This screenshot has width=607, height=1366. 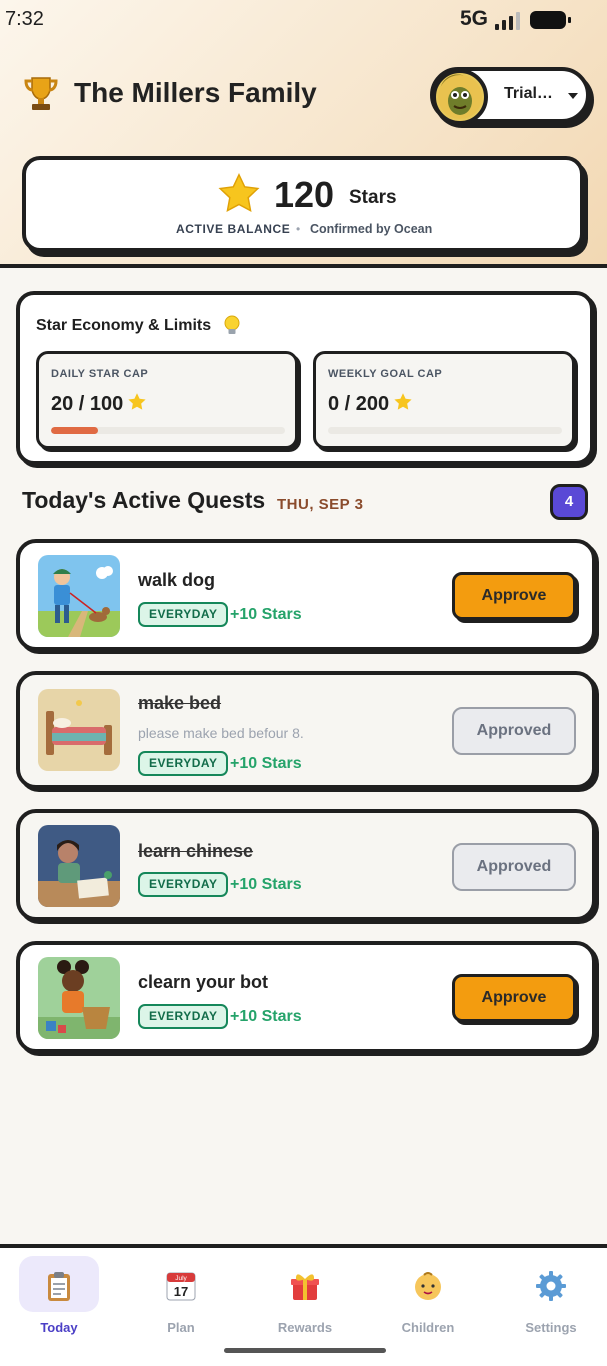 I want to click on quest-name: make bed, so click(x=180, y=703).